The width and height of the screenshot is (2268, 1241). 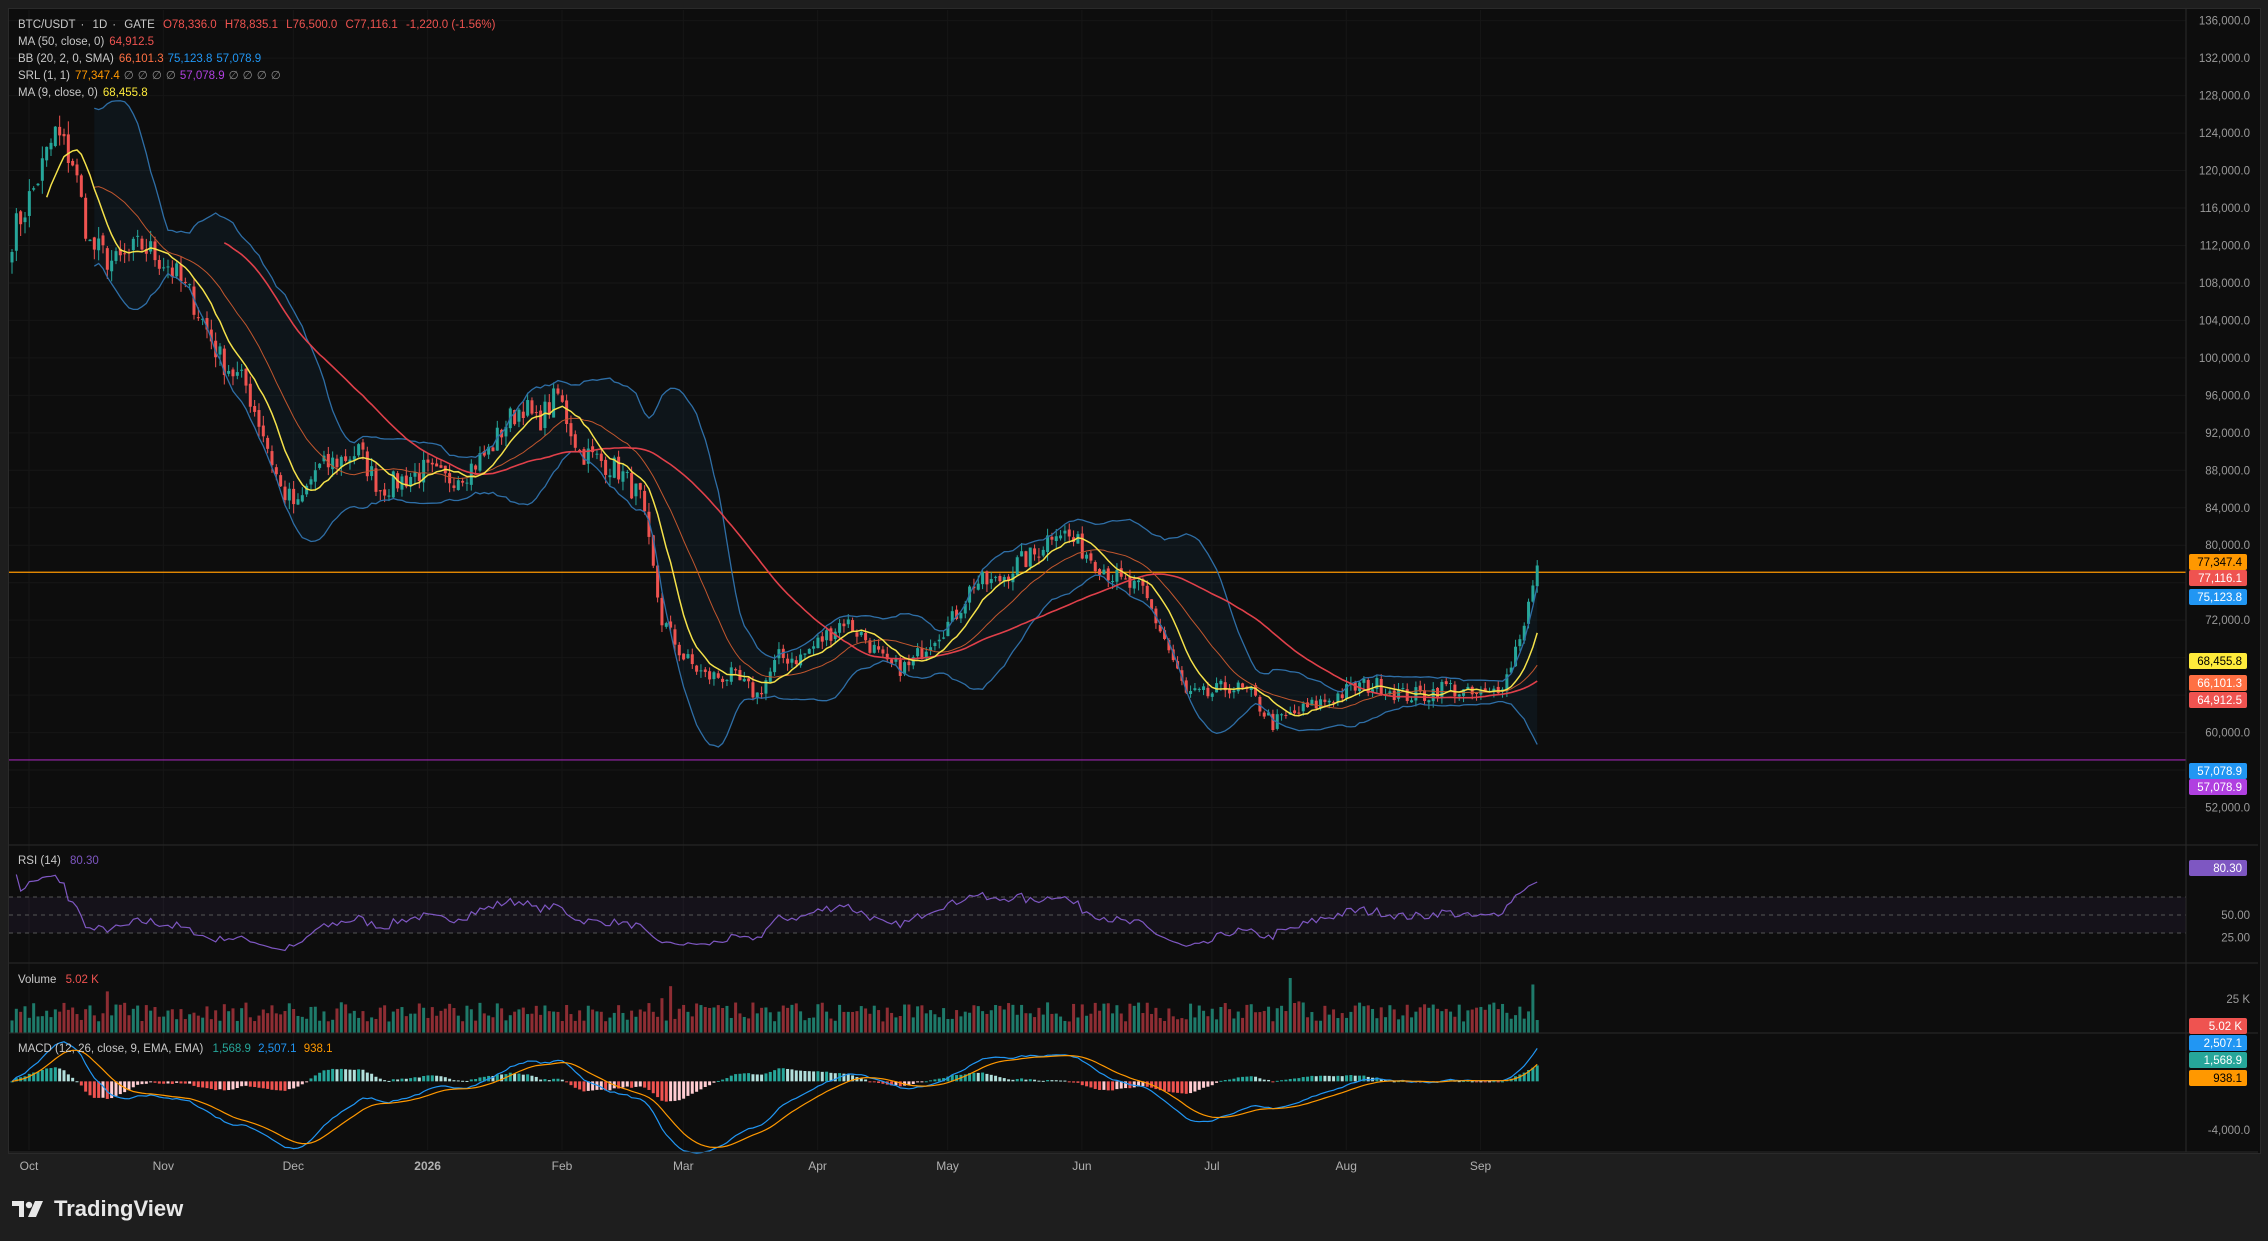 What do you see at coordinates (82, 980) in the screenshot?
I see `volume-legend-value: 5.02 K` at bounding box center [82, 980].